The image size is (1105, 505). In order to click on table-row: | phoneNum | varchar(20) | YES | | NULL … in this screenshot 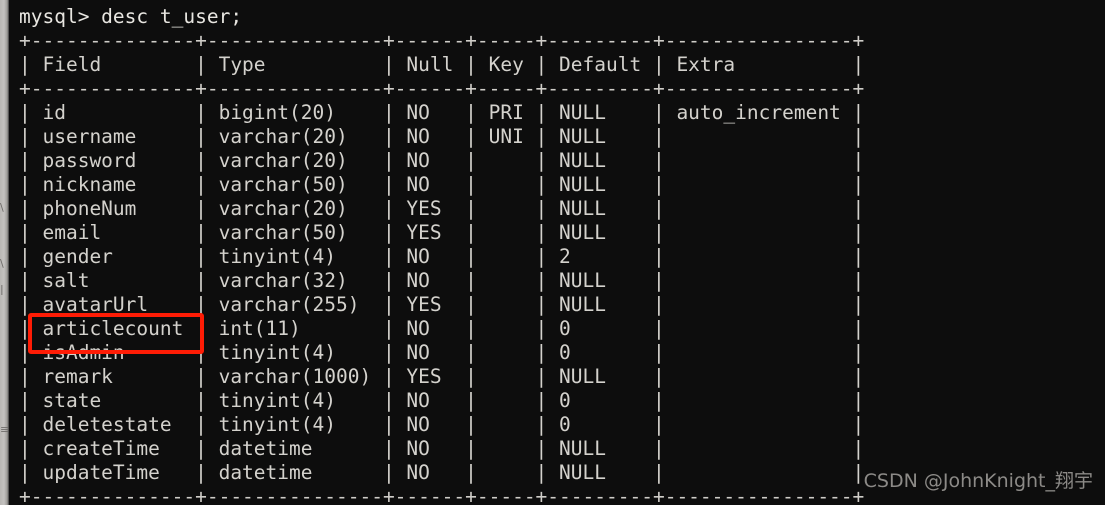, I will do `click(442, 208)`.